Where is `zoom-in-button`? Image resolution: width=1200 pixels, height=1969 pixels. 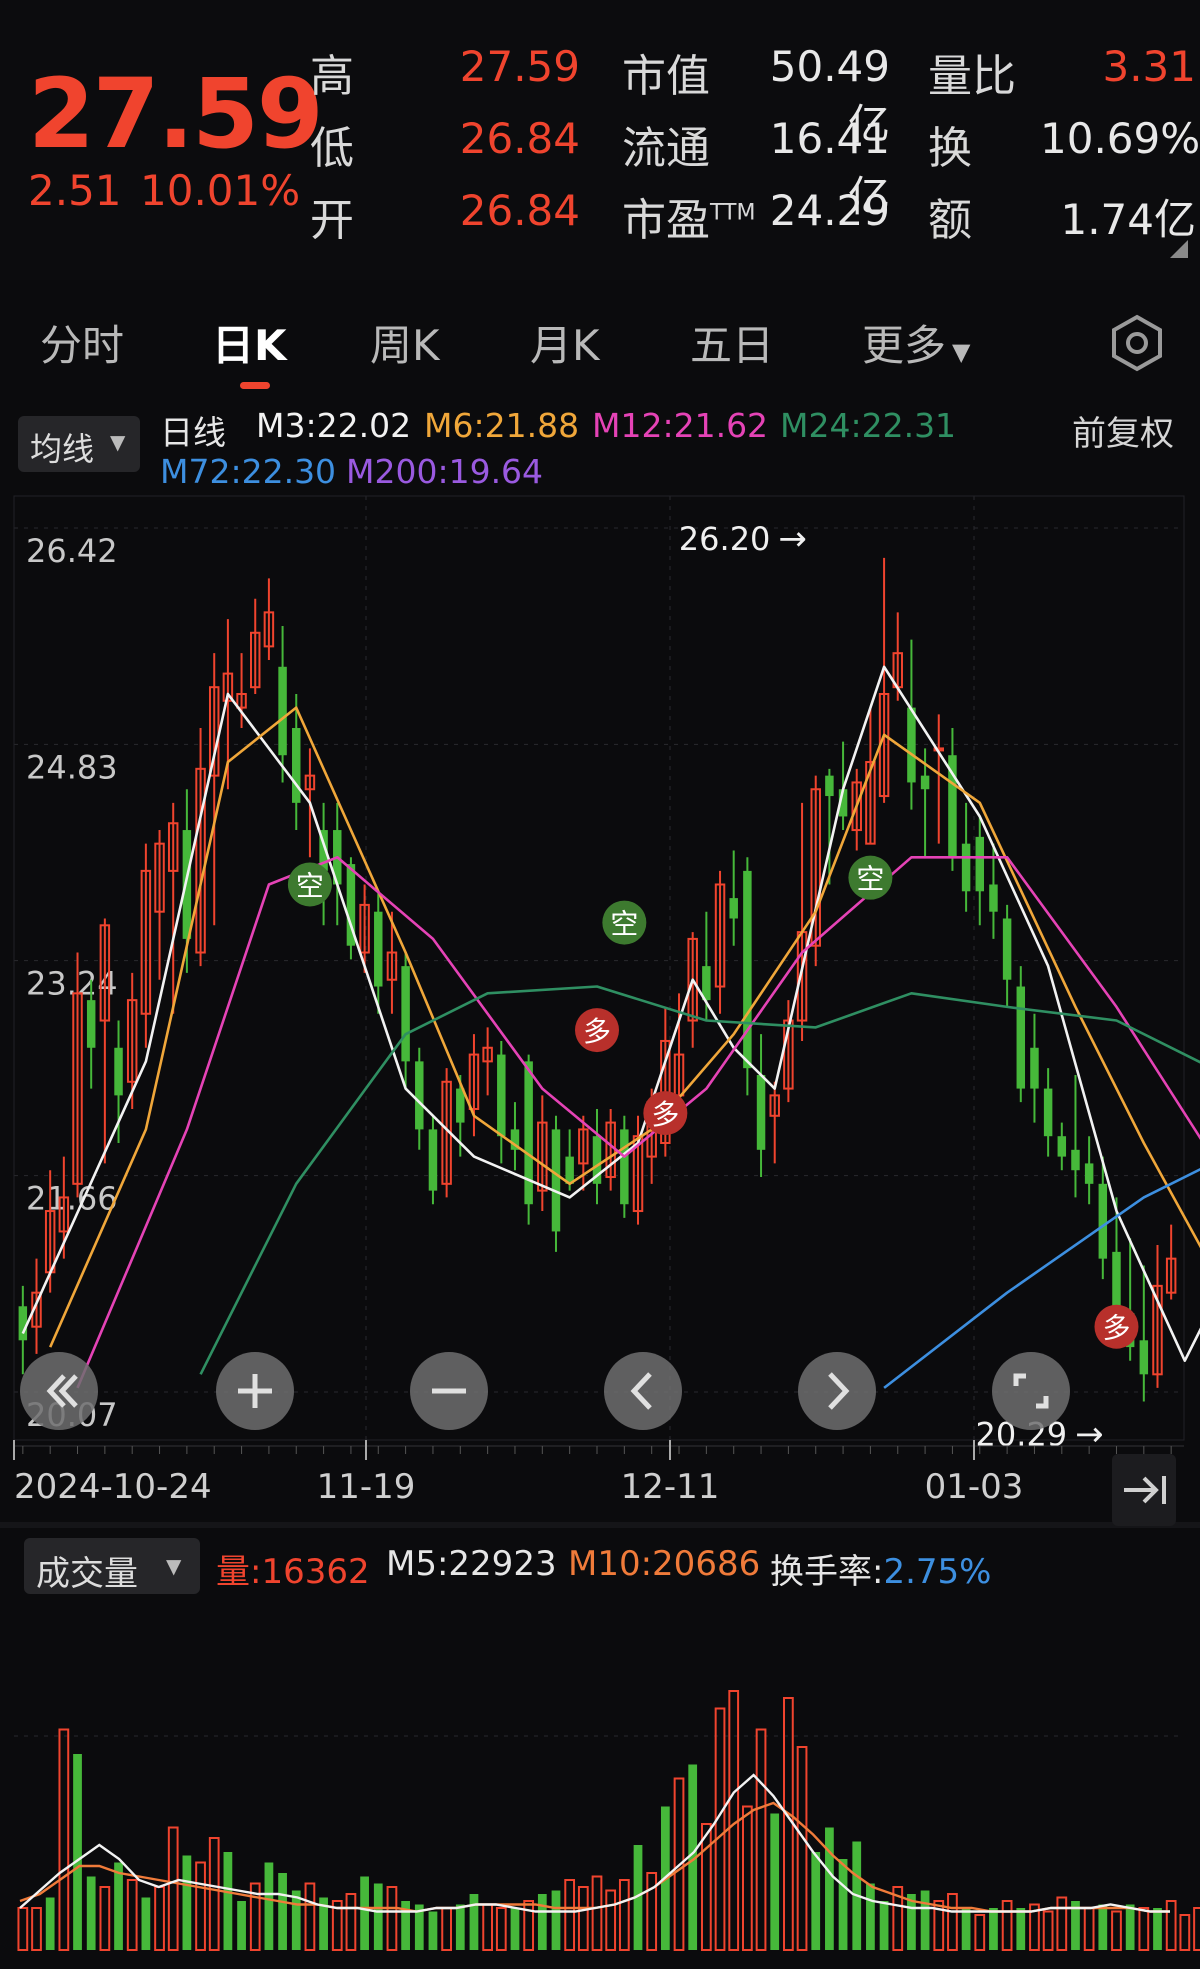 zoom-in-button is located at coordinates (255, 1391).